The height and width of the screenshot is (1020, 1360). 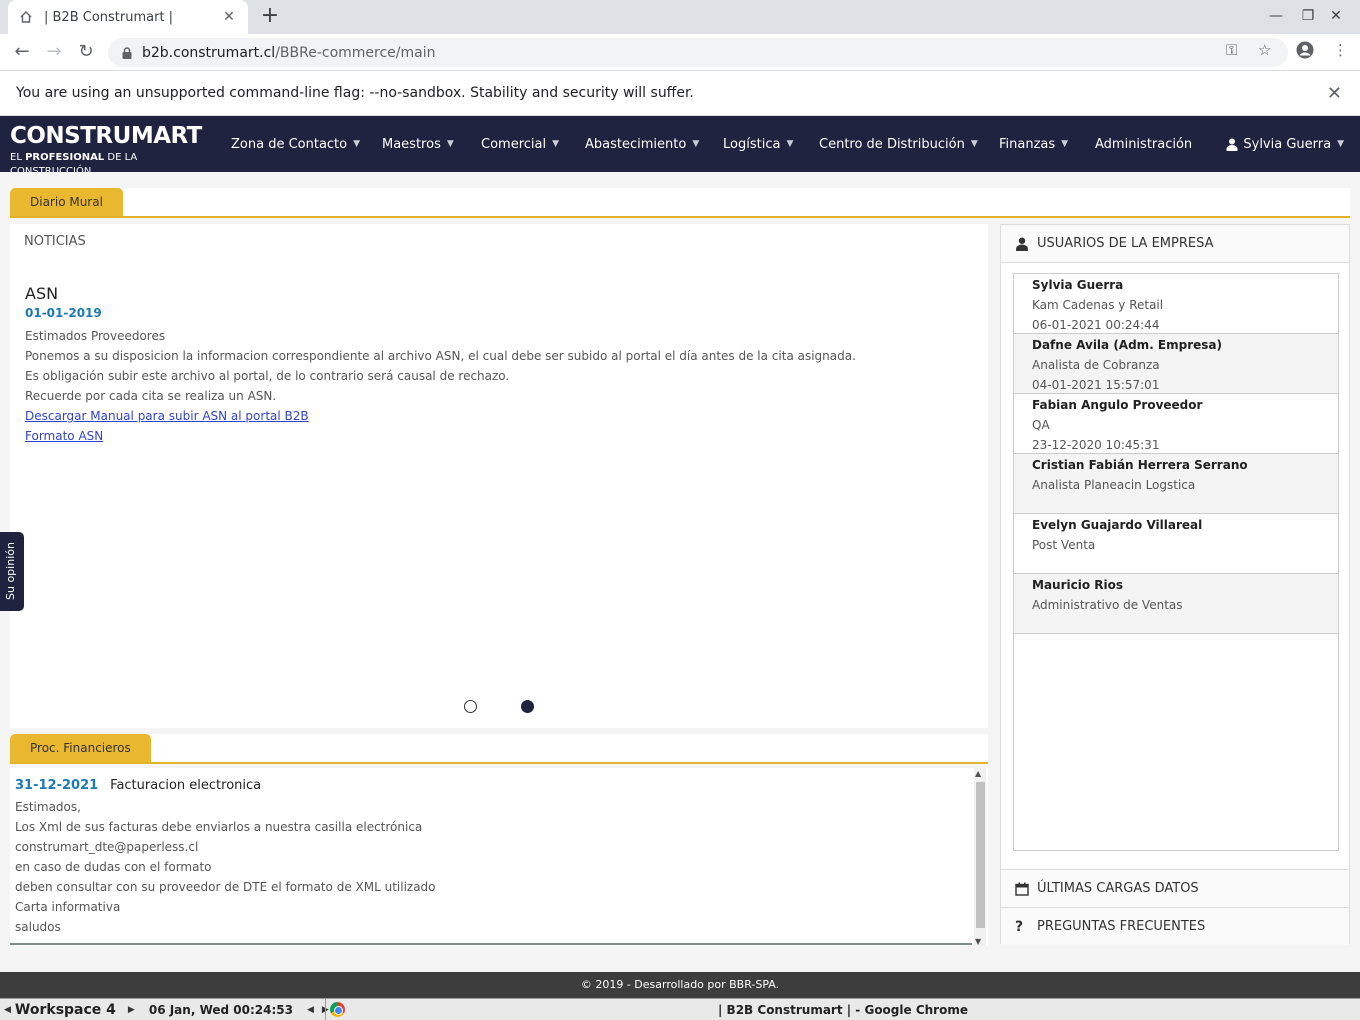 I want to click on menu-administracion: Administración, so click(x=1143, y=144).